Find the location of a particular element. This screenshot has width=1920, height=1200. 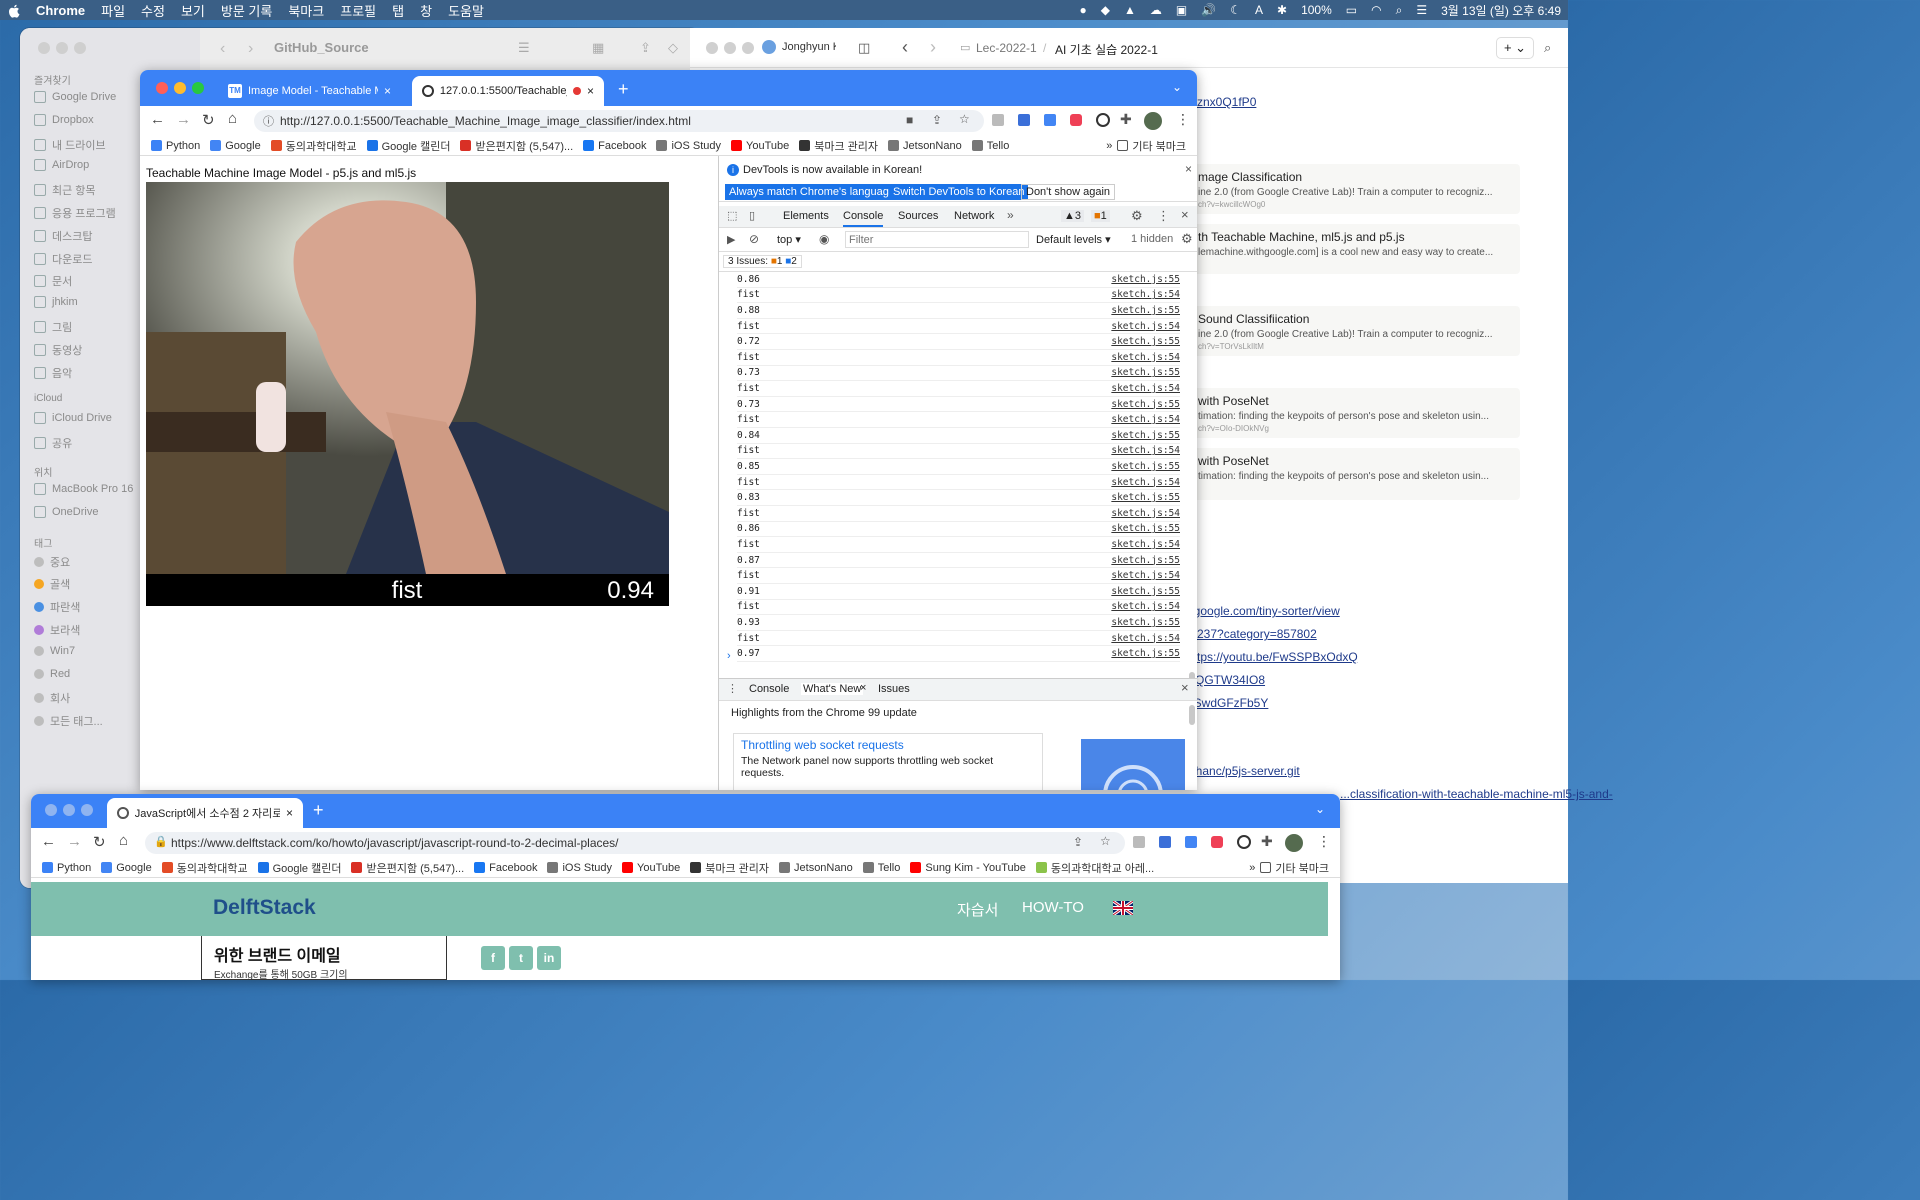

back-icon: ← is located at coordinates (48, 841).